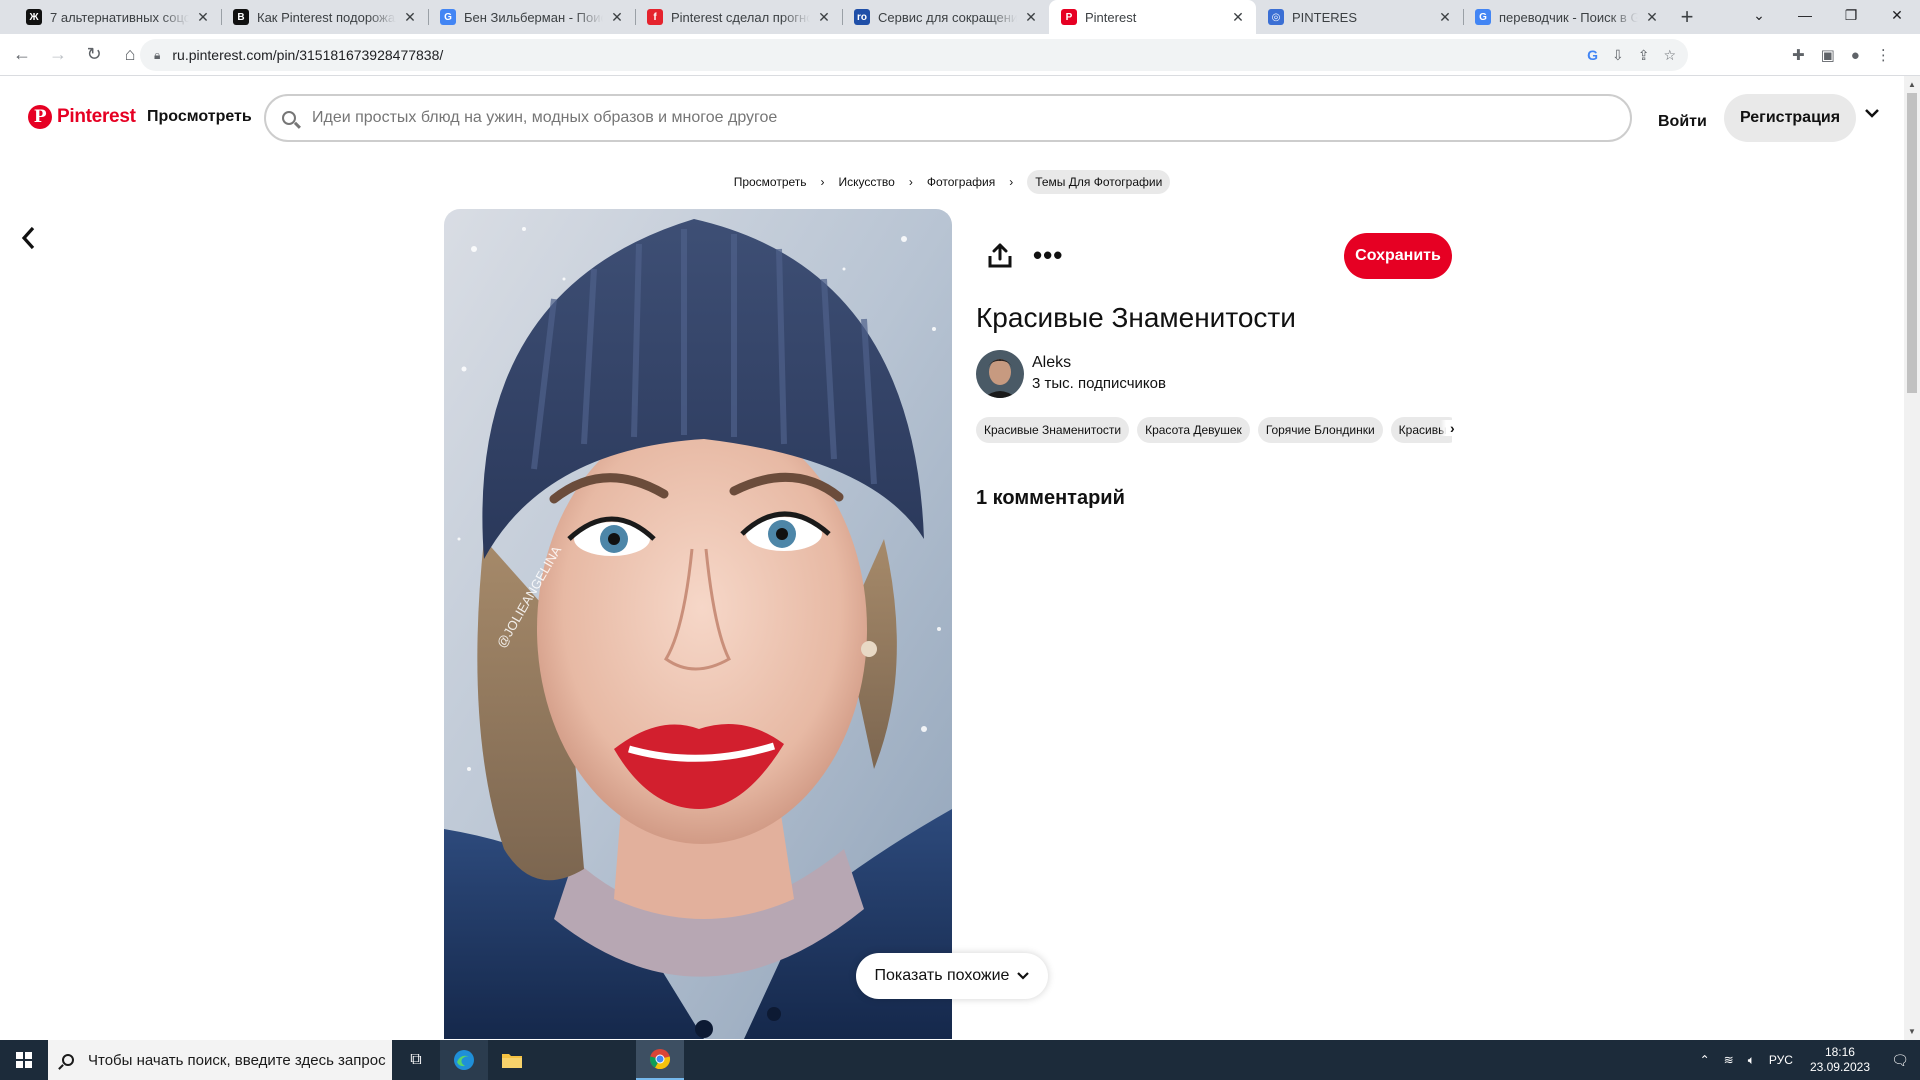 The width and height of the screenshot is (1920, 1080). I want to click on scroll-thumb, so click(1912, 243).